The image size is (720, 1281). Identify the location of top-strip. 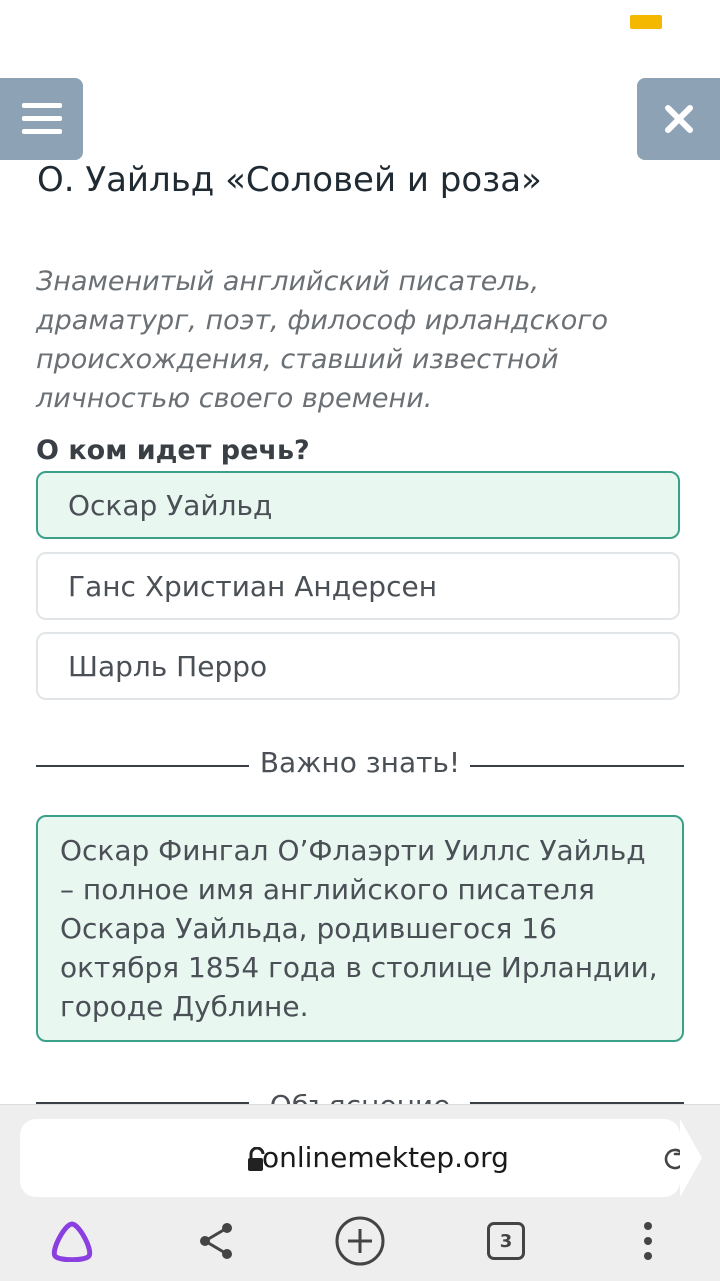
(360, 40).